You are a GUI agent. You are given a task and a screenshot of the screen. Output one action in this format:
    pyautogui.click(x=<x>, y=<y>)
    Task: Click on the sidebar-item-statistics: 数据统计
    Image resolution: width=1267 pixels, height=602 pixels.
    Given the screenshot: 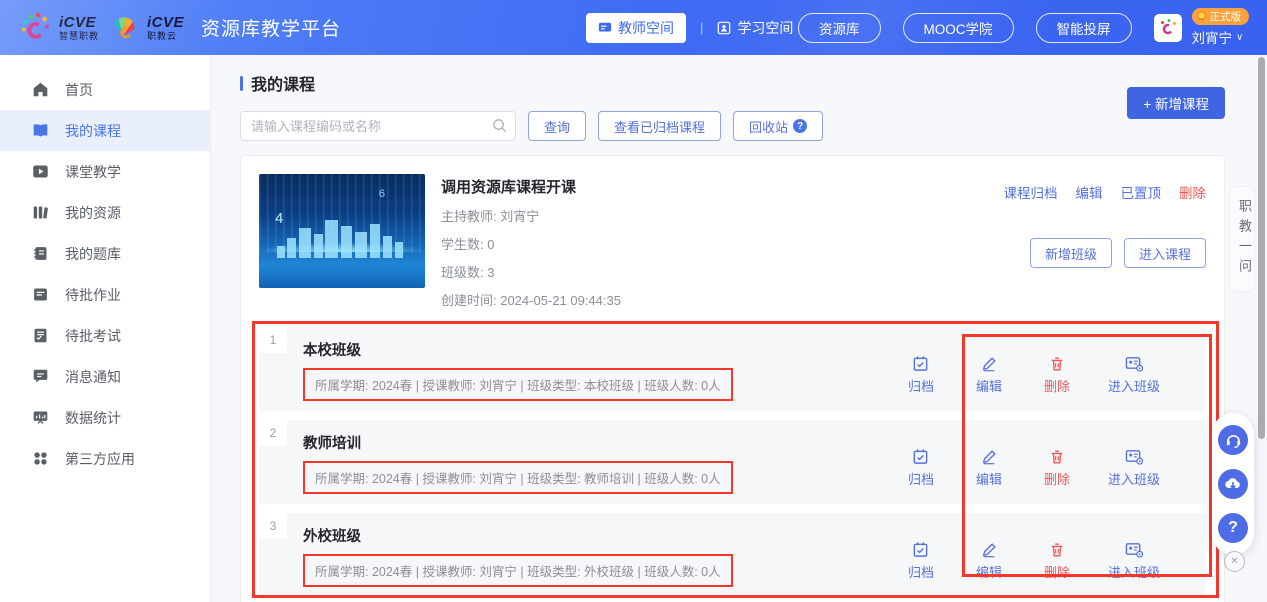 What is the action you would take?
    pyautogui.click(x=105, y=417)
    